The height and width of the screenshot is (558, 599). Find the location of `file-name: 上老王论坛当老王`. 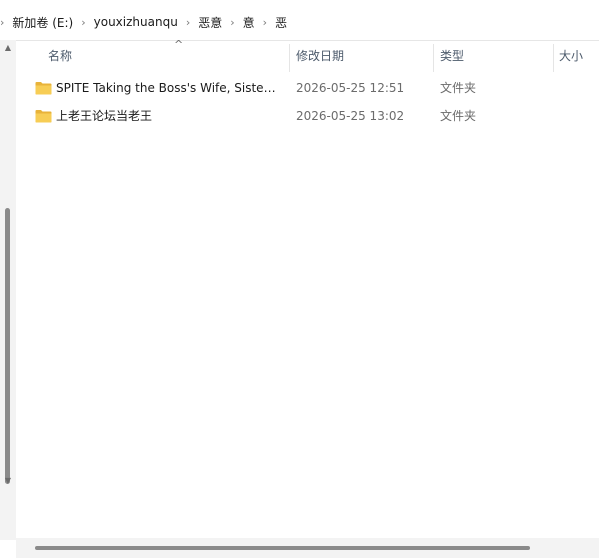

file-name: 上老王论坛当老王 is located at coordinates (104, 116).